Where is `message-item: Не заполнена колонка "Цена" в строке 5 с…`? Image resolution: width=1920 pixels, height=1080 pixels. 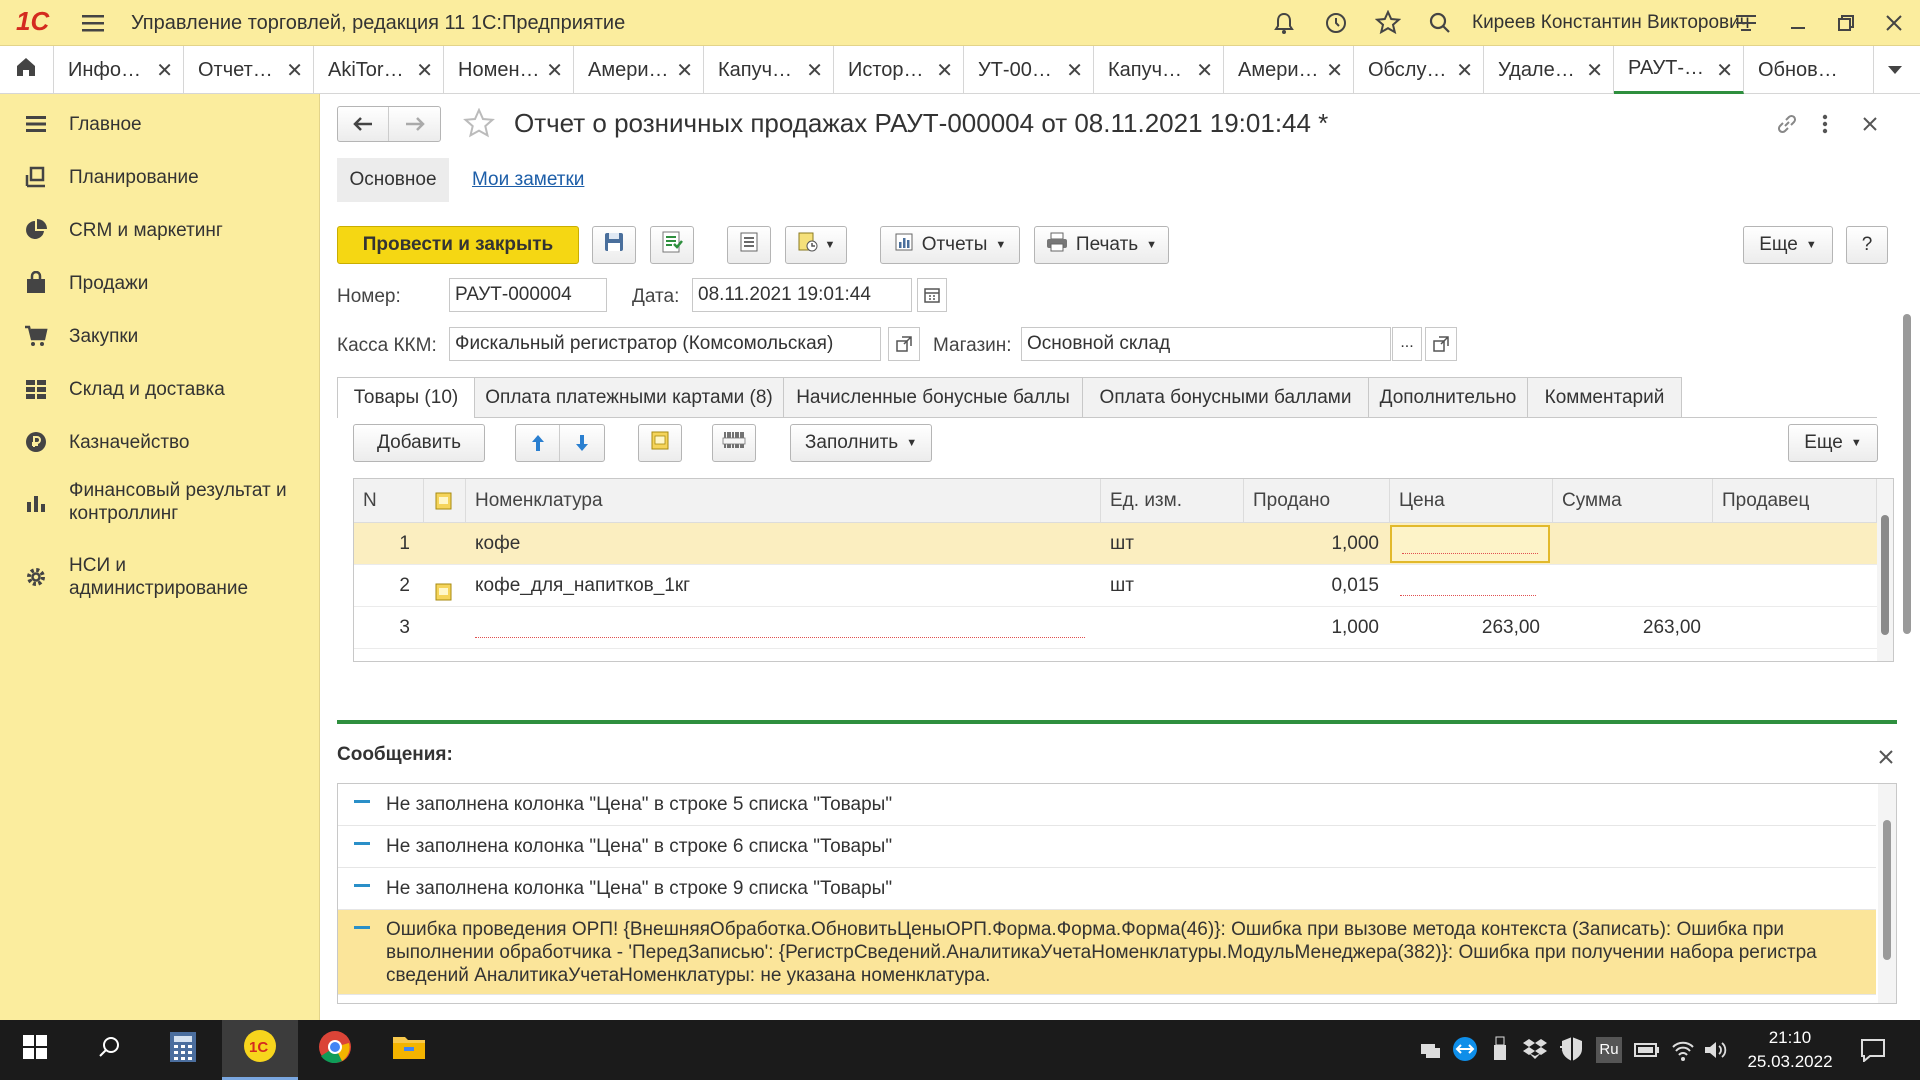 message-item: Не заполнена колонка "Цена" в строке 5 с… is located at coordinates (1107, 805).